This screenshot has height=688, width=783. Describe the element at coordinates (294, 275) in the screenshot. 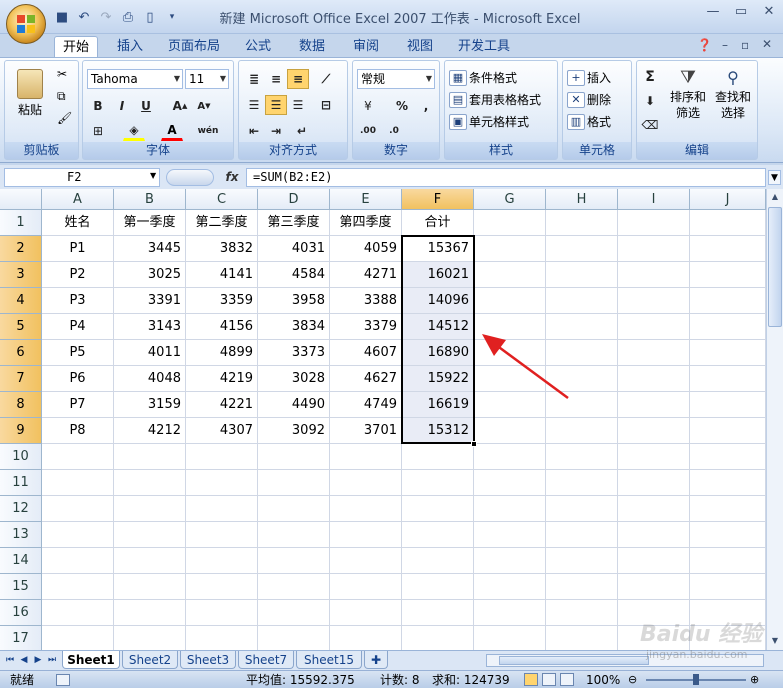

I see `cell: 4584` at that location.